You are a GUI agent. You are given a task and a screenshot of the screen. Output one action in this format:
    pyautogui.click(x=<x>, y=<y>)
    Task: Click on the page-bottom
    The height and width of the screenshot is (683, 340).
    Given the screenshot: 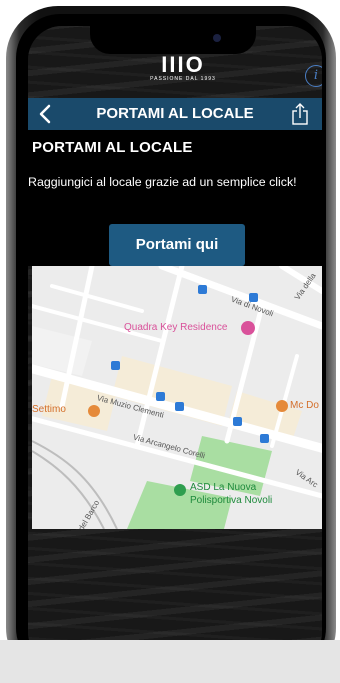 What is the action you would take?
    pyautogui.click(x=170, y=661)
    